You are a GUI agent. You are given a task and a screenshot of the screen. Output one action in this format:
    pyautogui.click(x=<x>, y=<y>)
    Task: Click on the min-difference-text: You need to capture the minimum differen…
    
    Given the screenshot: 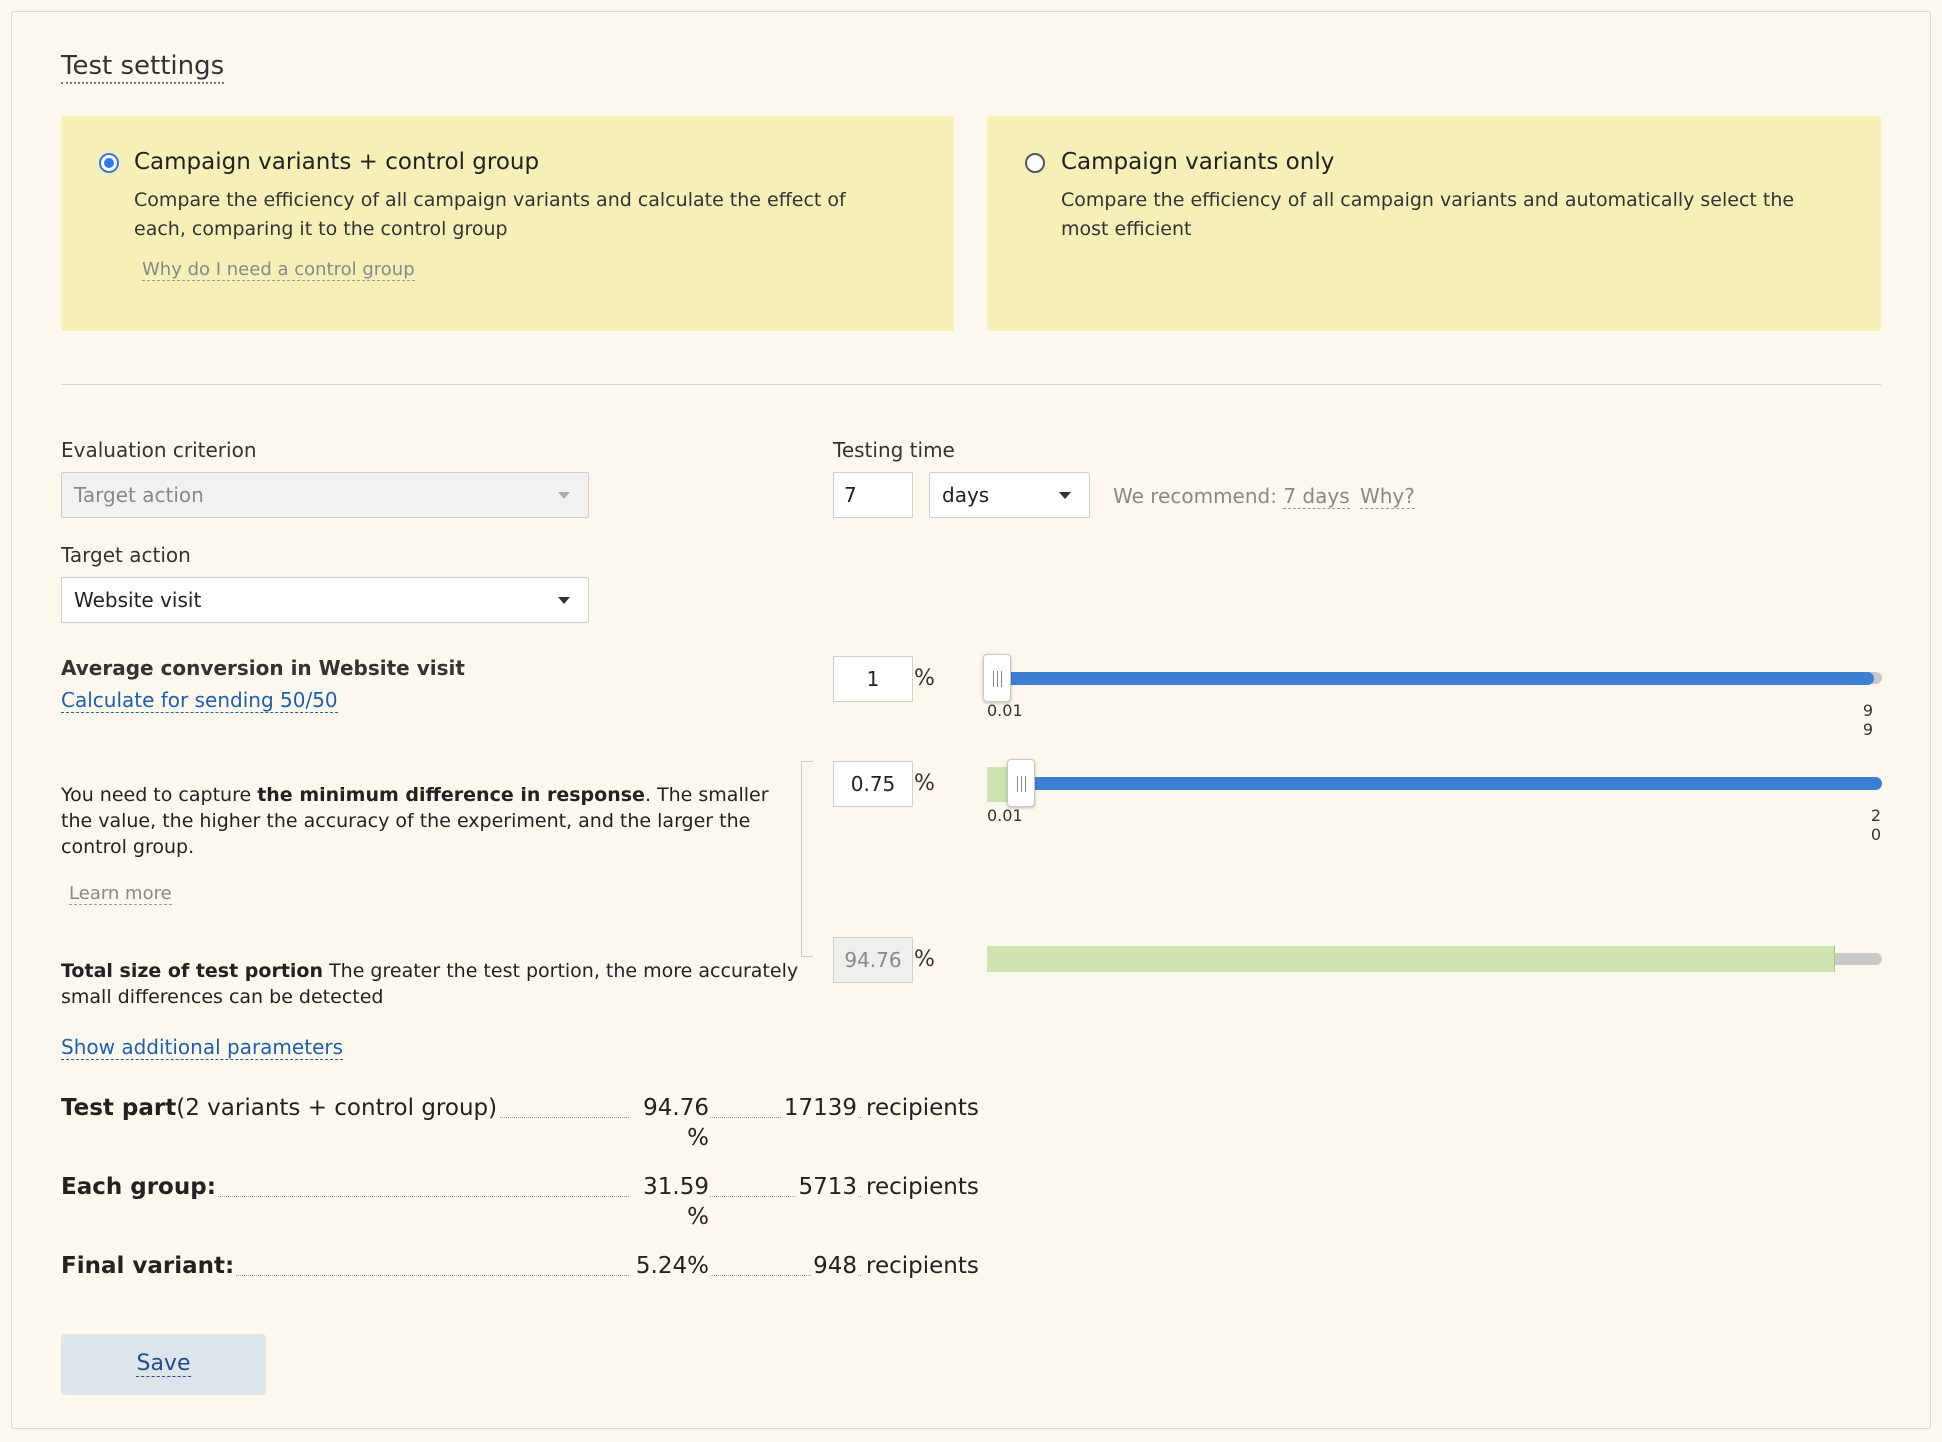 What is the action you would take?
    pyautogui.click(x=415, y=821)
    